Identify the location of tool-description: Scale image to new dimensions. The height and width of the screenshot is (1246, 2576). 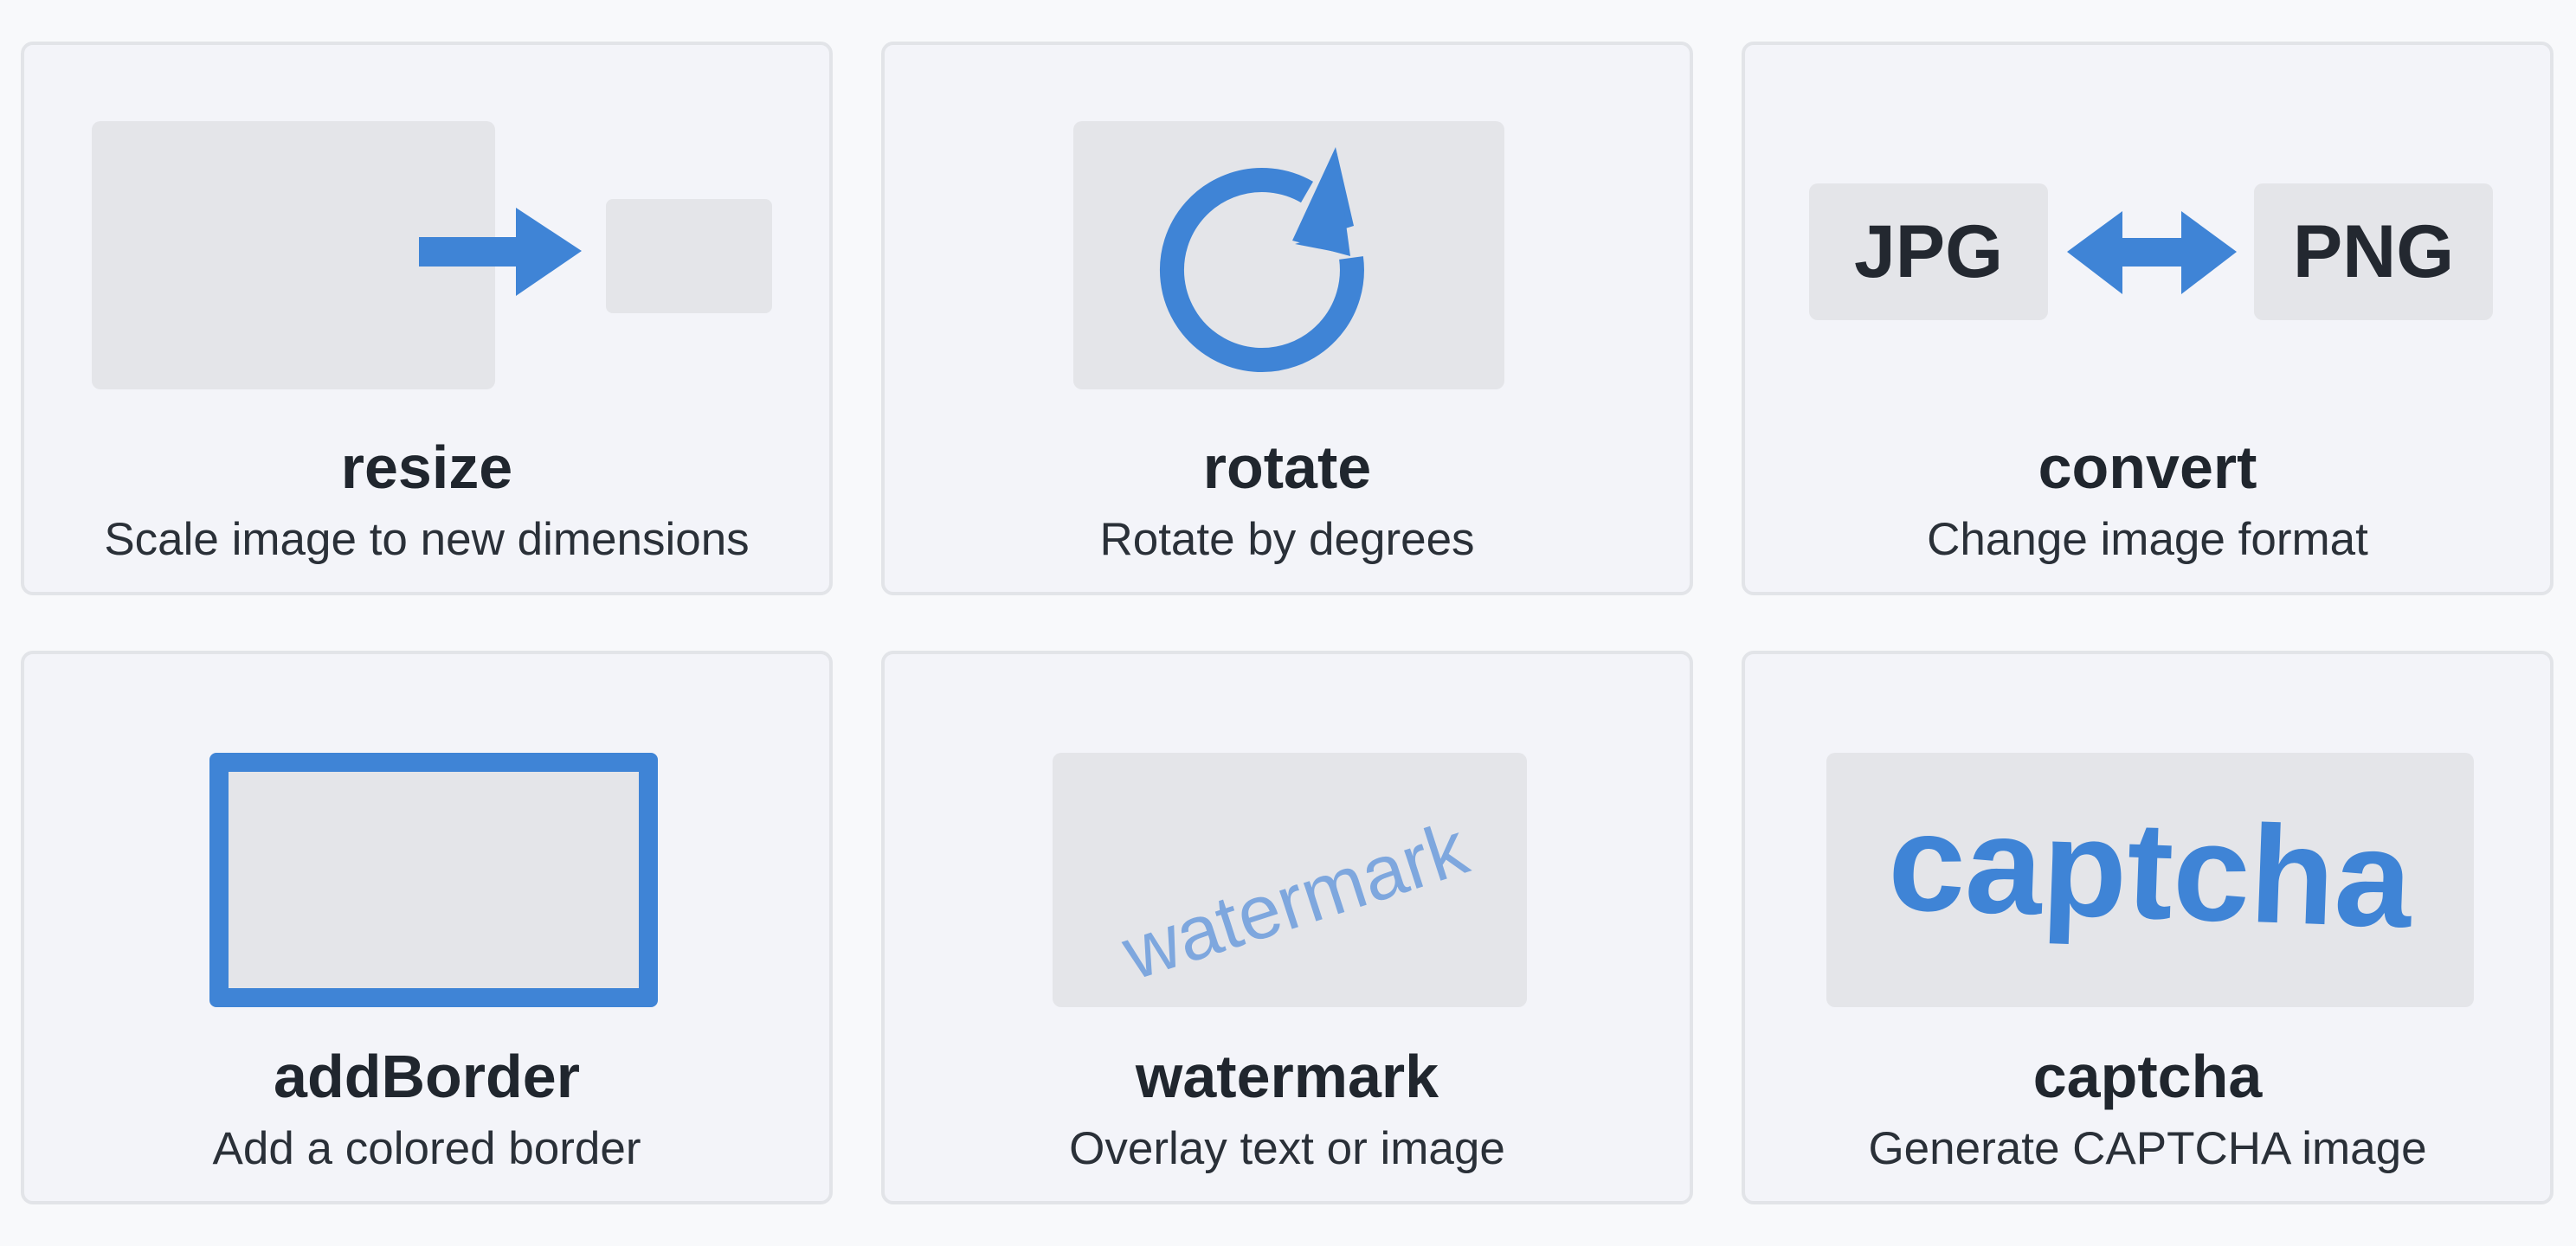
(427, 539).